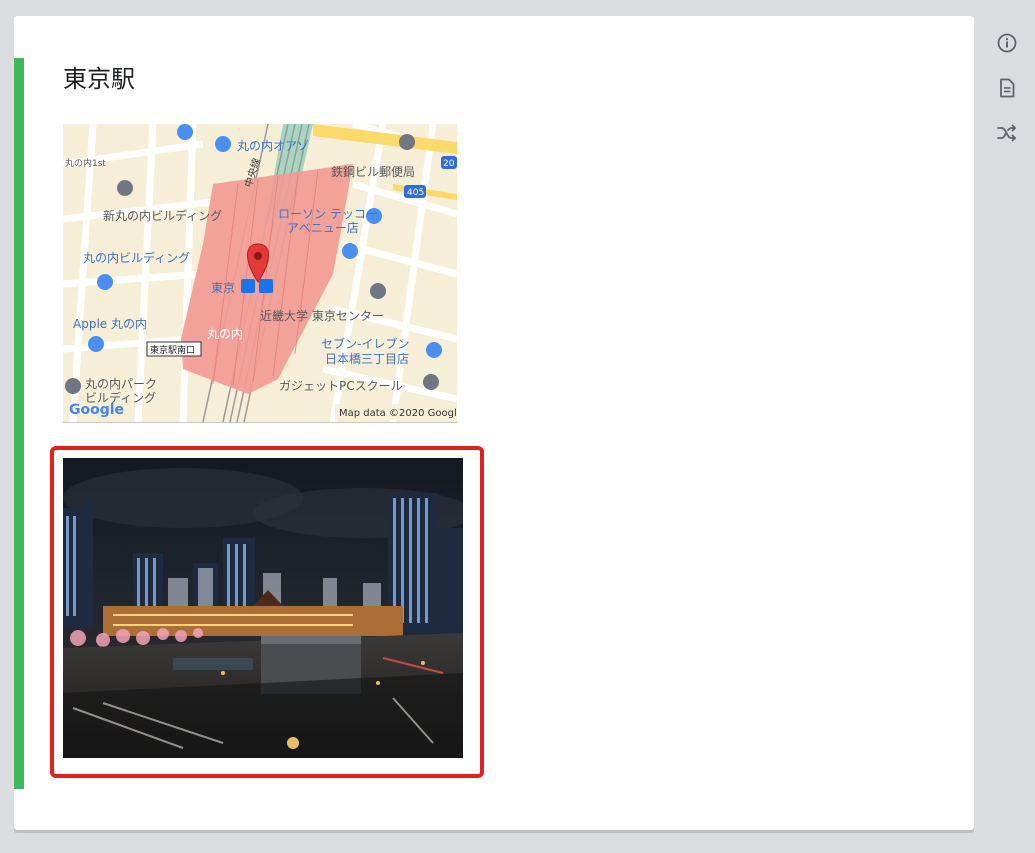  What do you see at coordinates (162, 215) in the screenshot?
I see `map-label-shin-marunouchi: 新丸の内ビルディング` at bounding box center [162, 215].